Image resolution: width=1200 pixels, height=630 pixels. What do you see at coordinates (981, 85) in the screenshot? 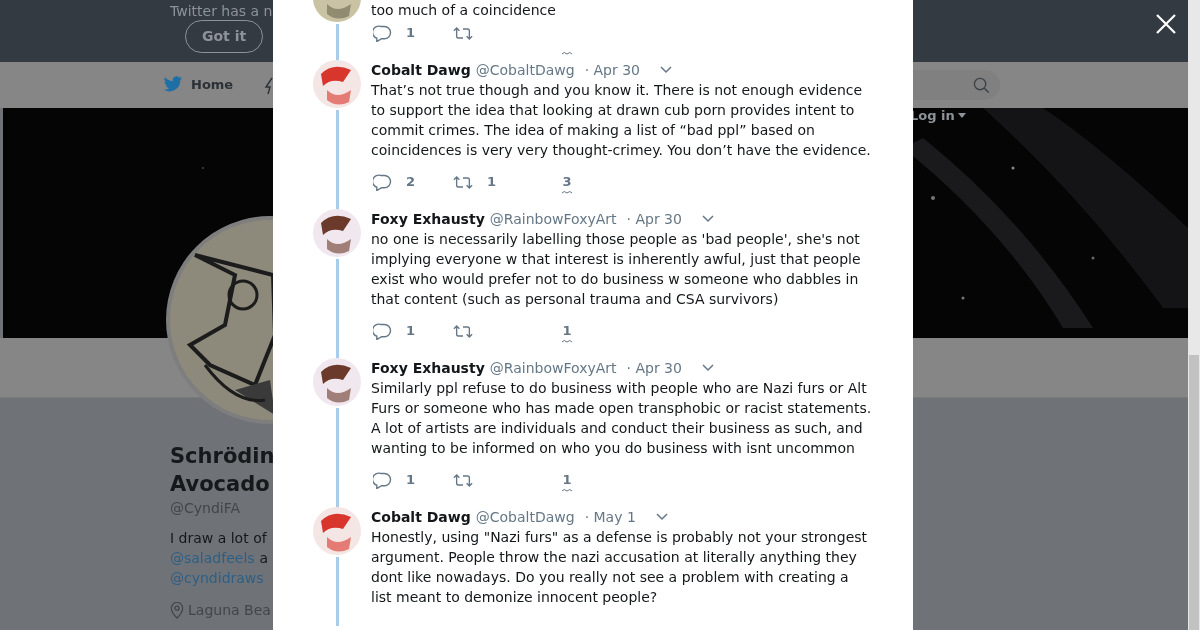
I see `search-icon` at bounding box center [981, 85].